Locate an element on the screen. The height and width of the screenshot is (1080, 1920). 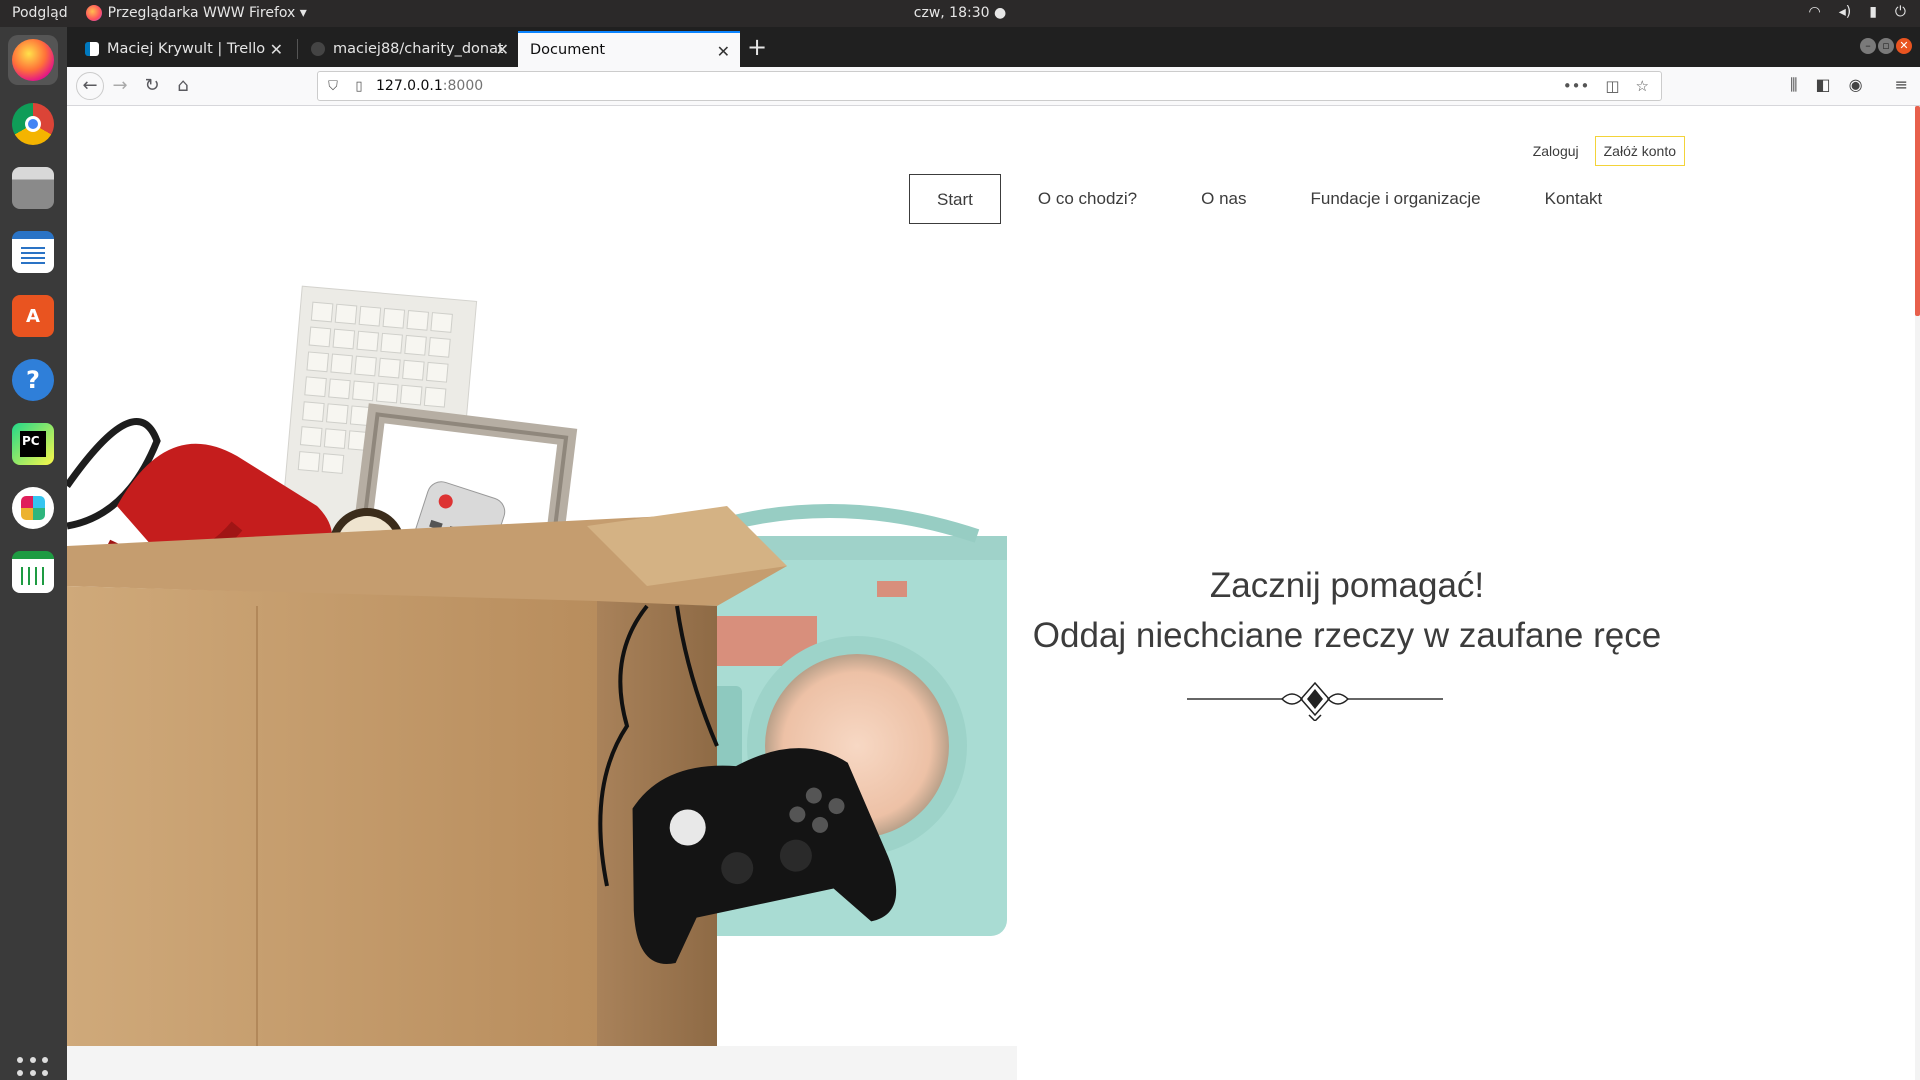
headline-line-2: Oddaj niechciane rzeczy w zaufane ręce is located at coordinates (1347, 635).